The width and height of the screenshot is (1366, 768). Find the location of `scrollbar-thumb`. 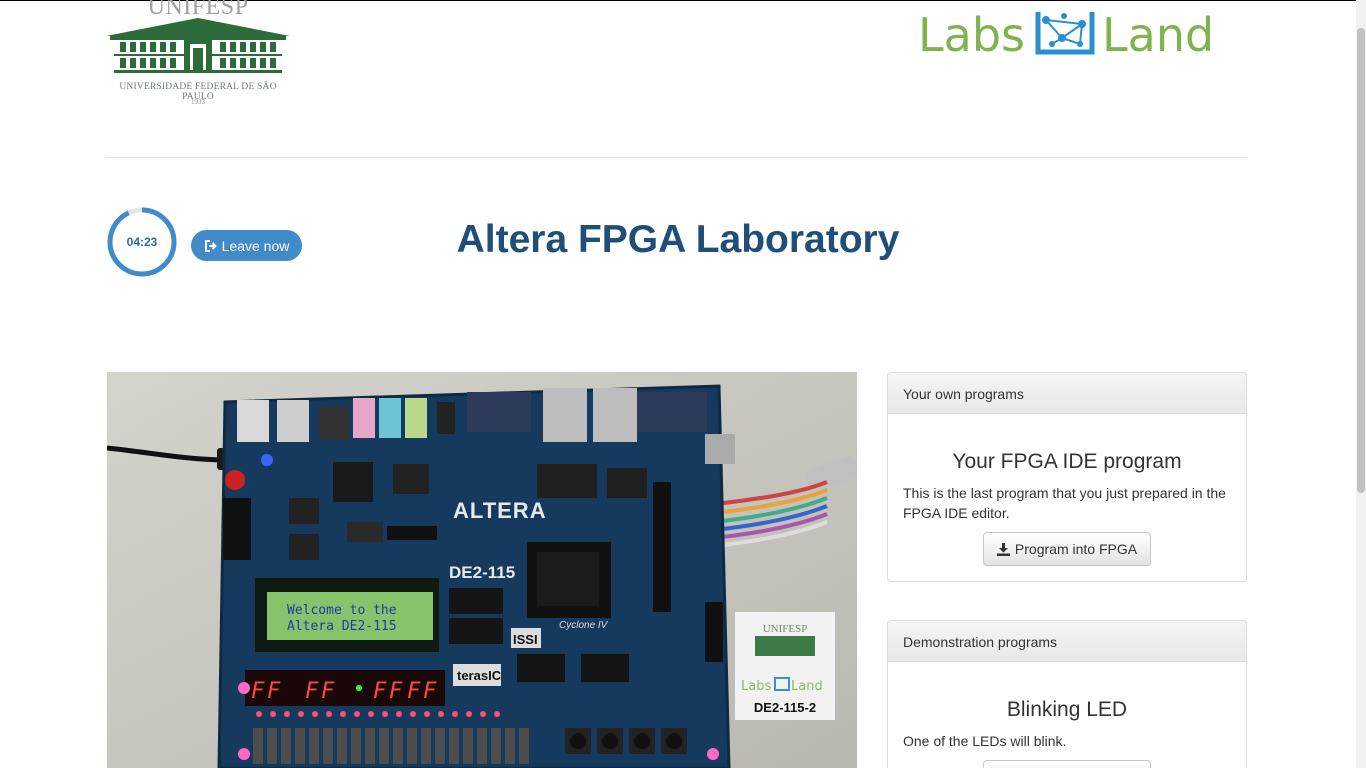

scrollbar-thumb is located at coordinates (1361, 260).